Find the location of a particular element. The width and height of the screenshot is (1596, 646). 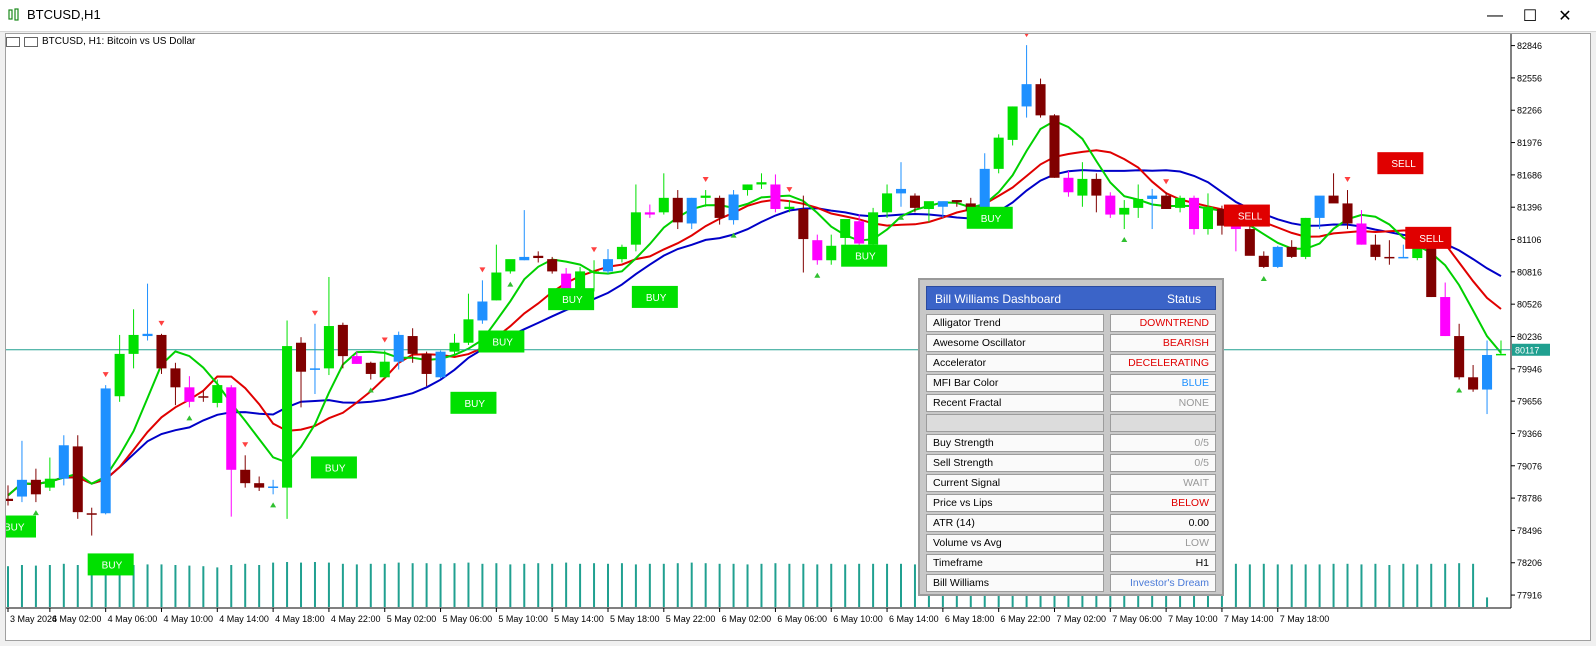

maximize-button: ☐ is located at coordinates (1530, 15).